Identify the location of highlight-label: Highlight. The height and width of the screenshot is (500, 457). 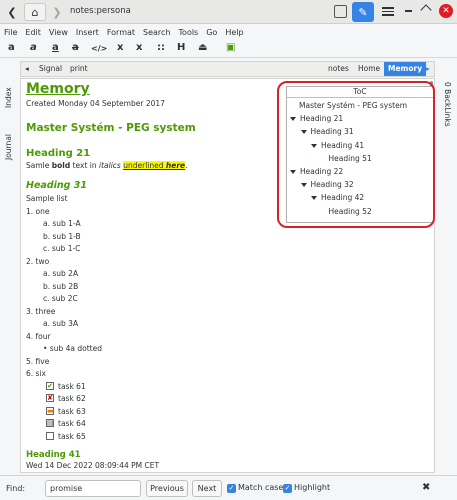
(312, 487).